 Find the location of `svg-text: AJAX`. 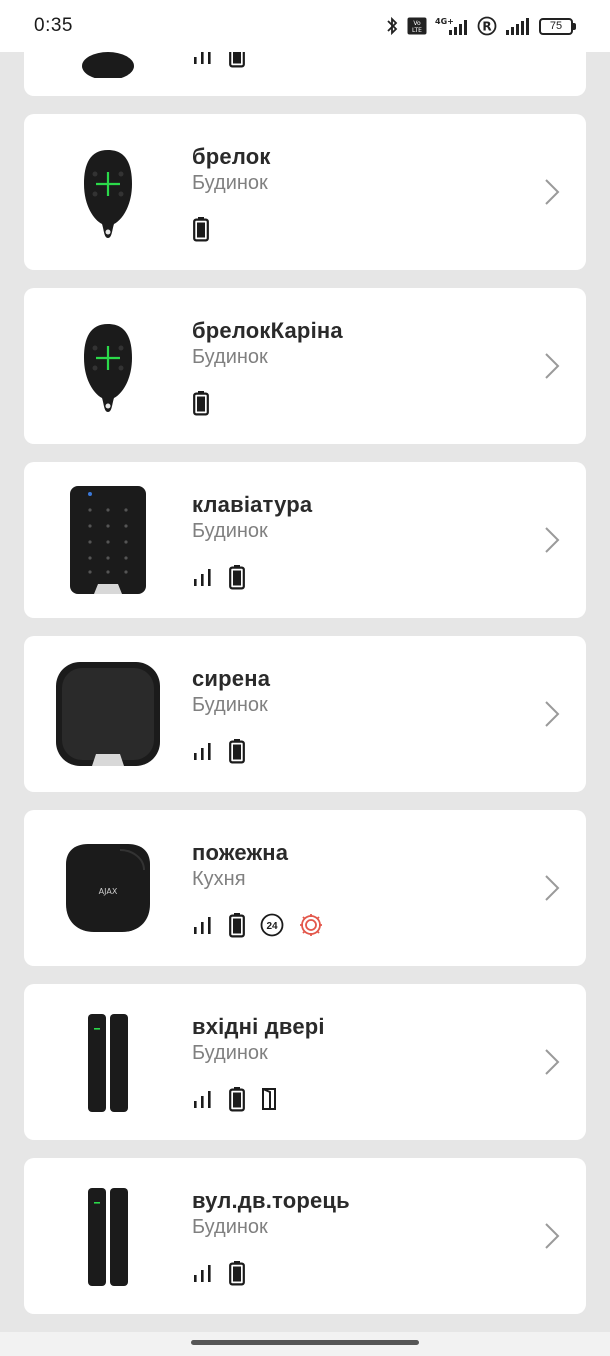

svg-text: AJAX is located at coordinates (108, 891).